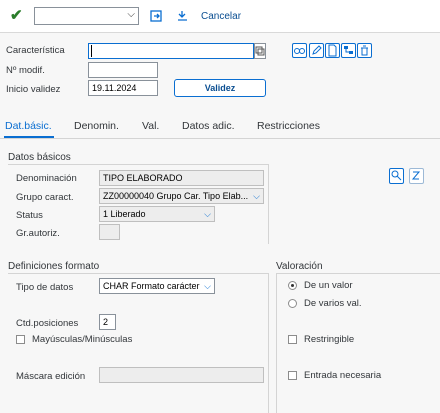 This screenshot has width=440, height=413. What do you see at coordinates (316, 50) in the screenshot?
I see `edit-pencil-icon` at bounding box center [316, 50].